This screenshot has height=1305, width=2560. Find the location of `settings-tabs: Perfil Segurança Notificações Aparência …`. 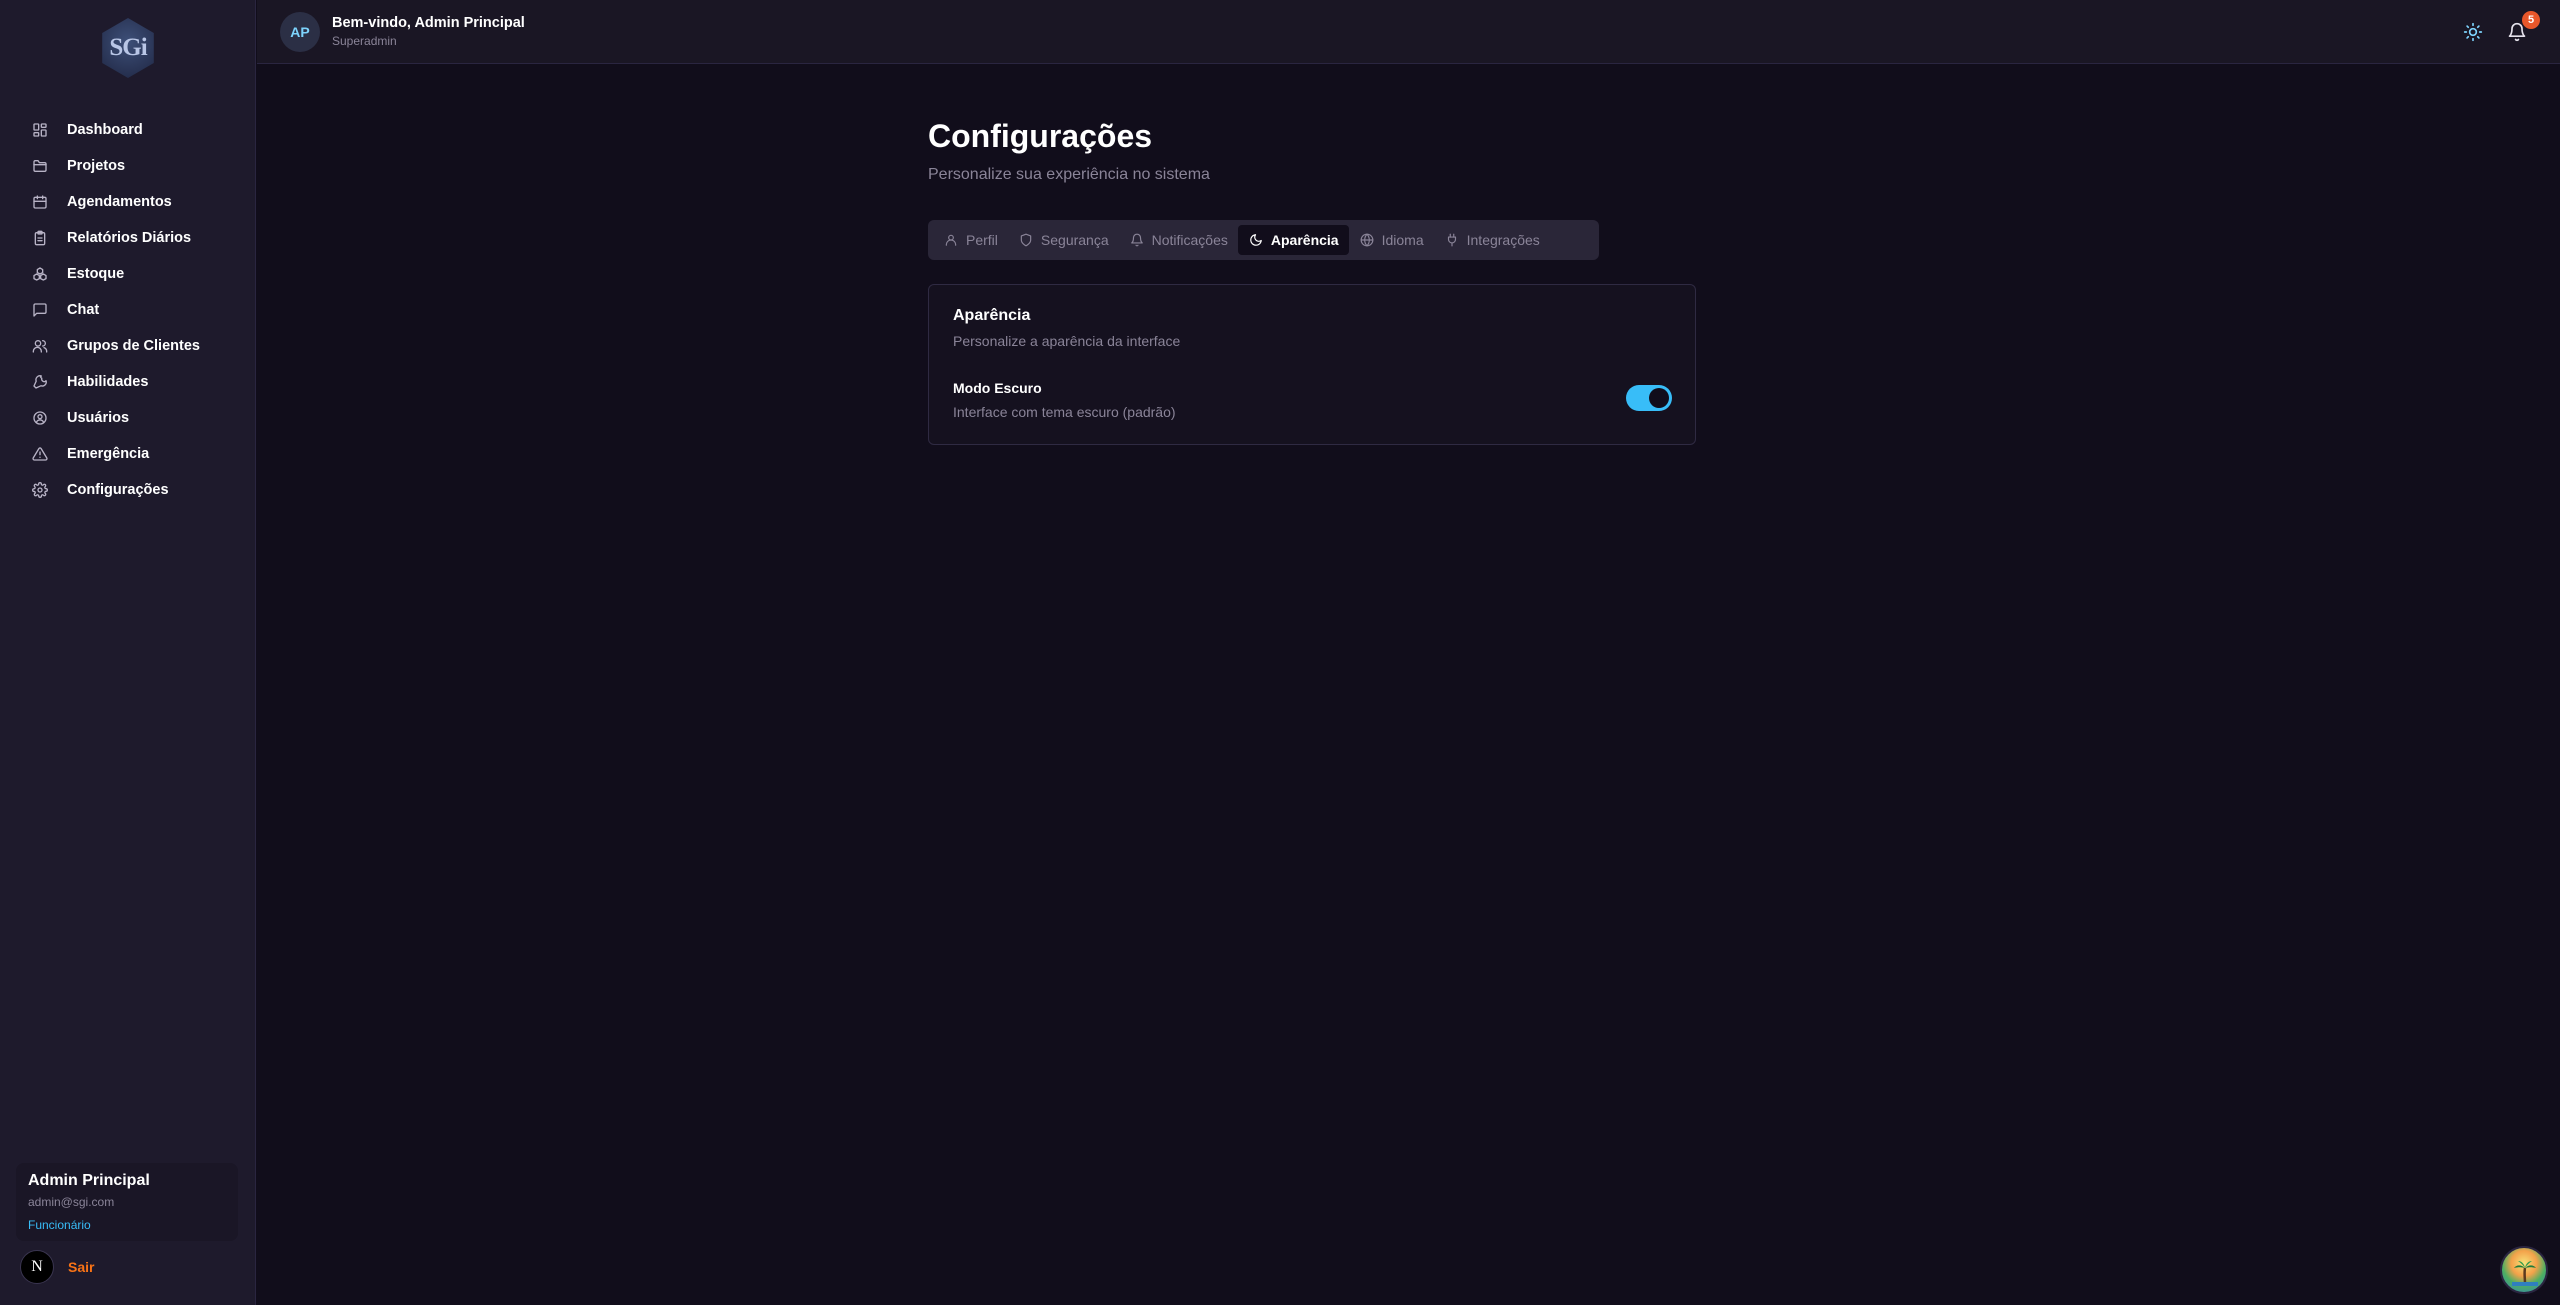

settings-tabs: Perfil Segurança Notificações Aparência … is located at coordinates (1263, 240).